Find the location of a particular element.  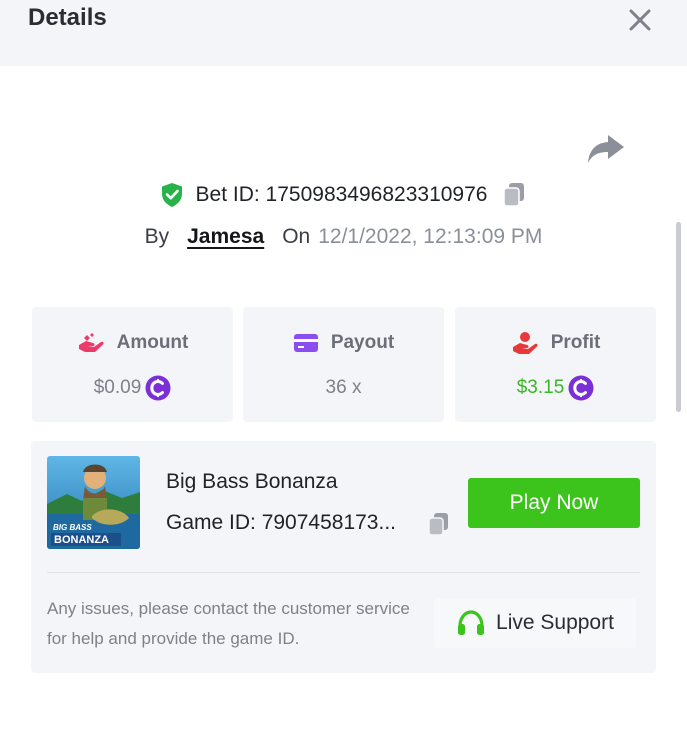

game-thumbnail: BIG BASS BONANZA is located at coordinates (93, 502).